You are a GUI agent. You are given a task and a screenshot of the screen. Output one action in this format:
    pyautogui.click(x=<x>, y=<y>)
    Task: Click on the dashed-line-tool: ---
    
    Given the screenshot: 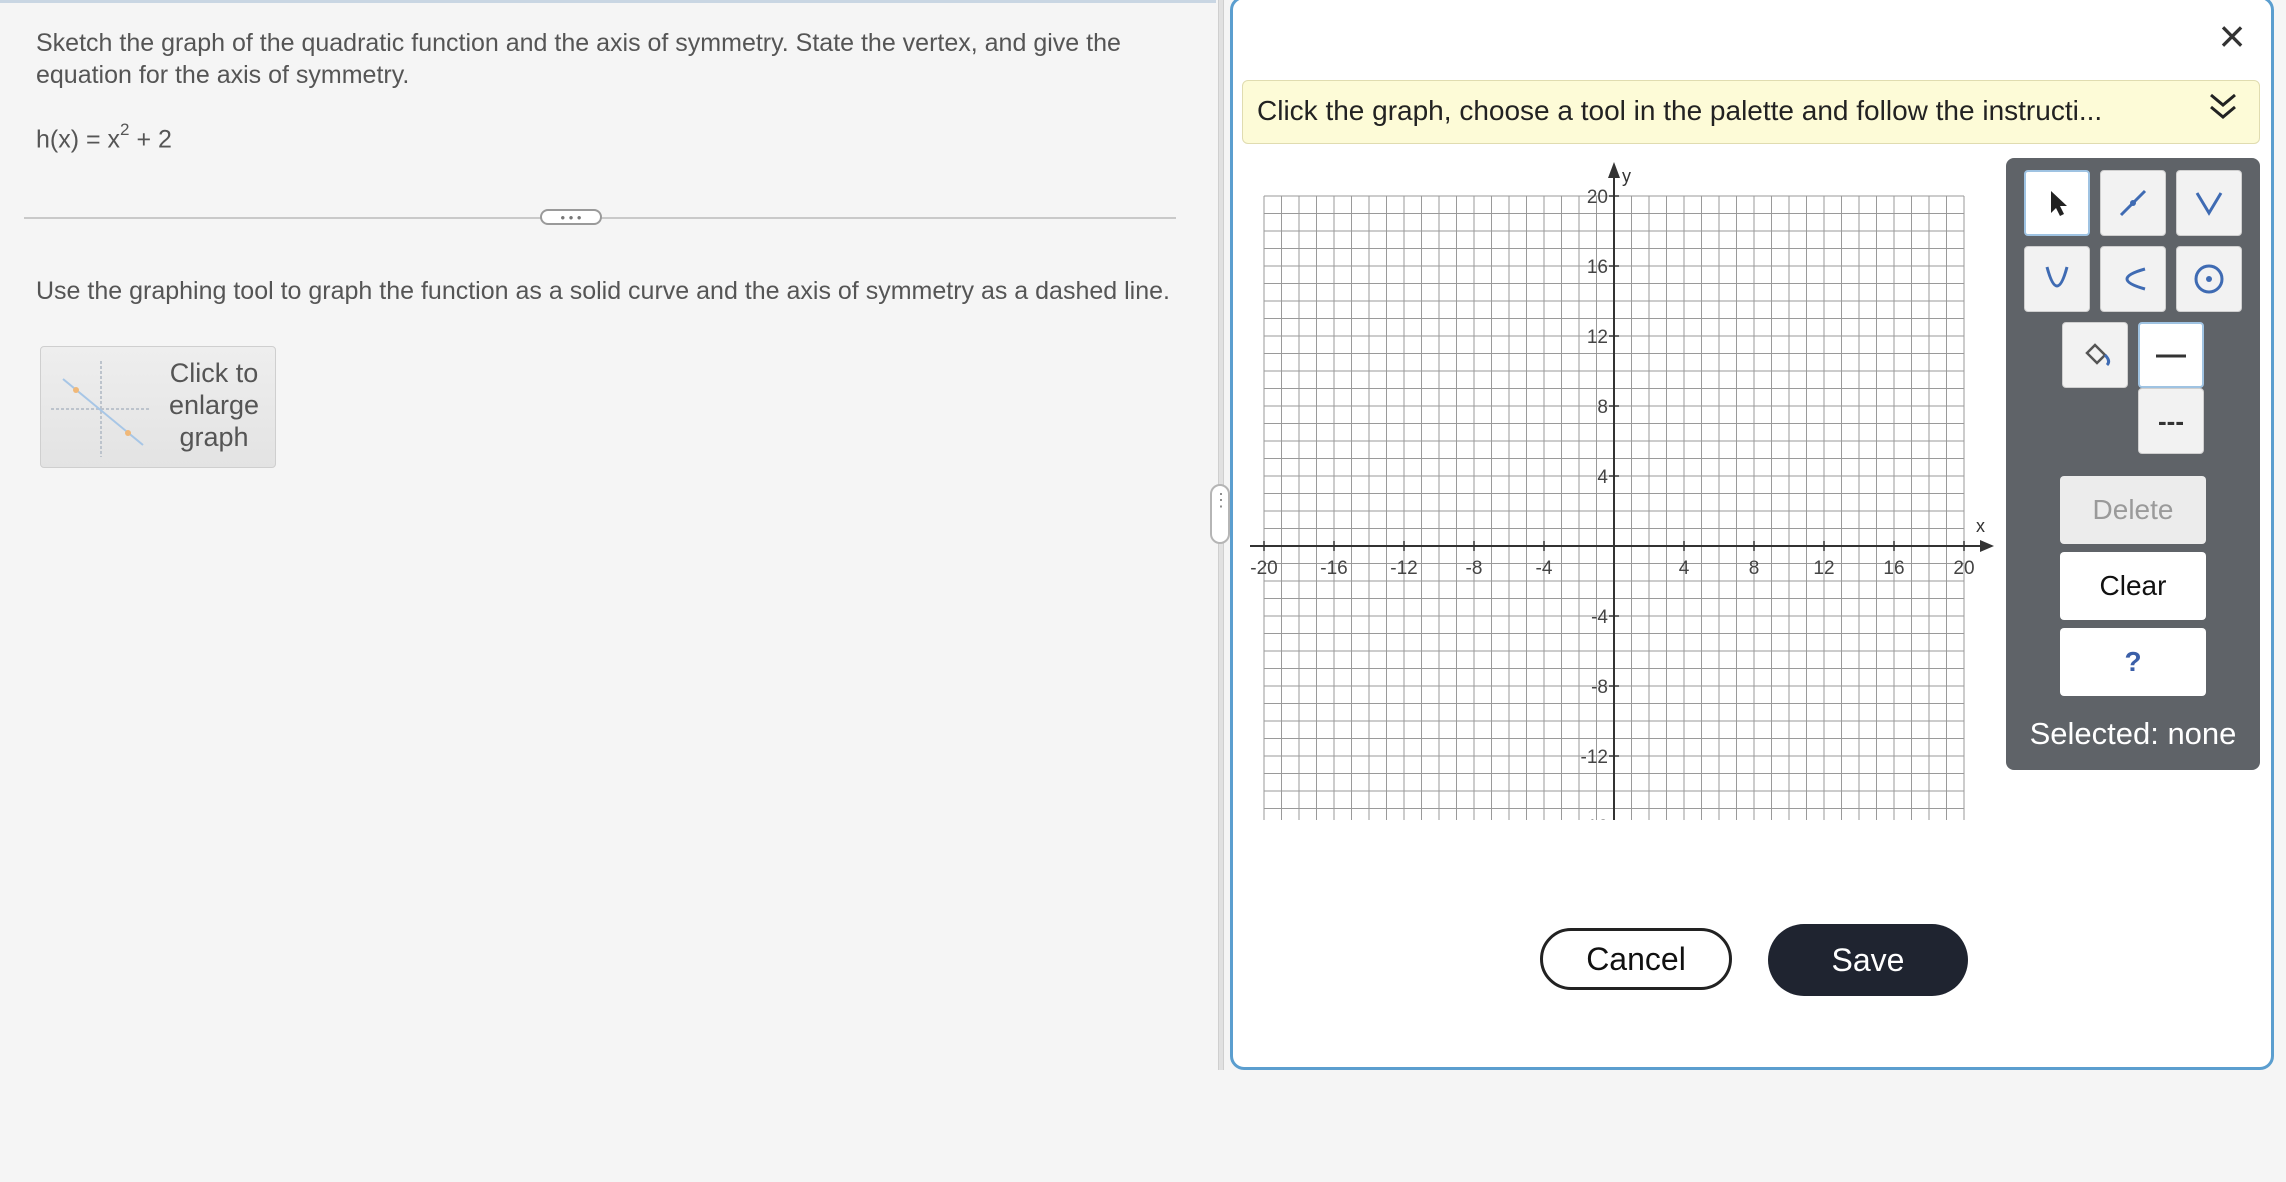 What is the action you would take?
    pyautogui.click(x=2171, y=421)
    